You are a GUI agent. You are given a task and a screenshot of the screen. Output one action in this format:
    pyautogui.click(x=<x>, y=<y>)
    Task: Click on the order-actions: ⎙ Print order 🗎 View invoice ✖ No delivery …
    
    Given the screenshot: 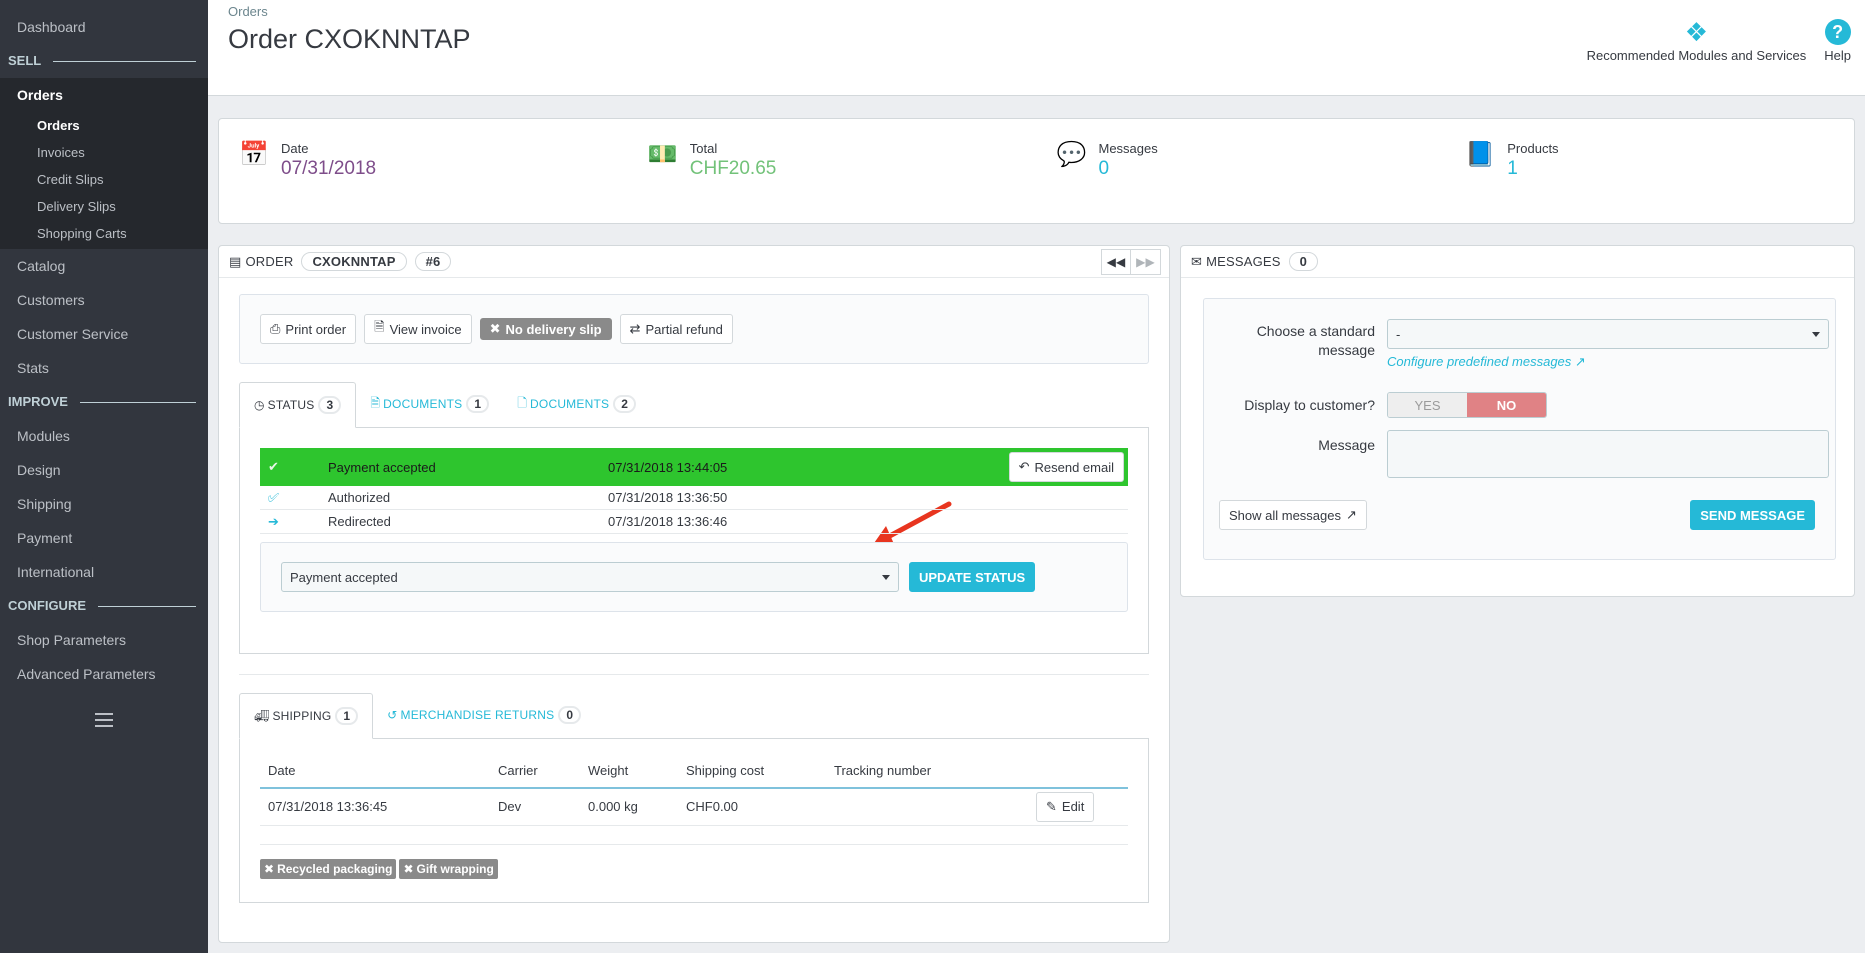 What is the action you would take?
    pyautogui.click(x=694, y=329)
    